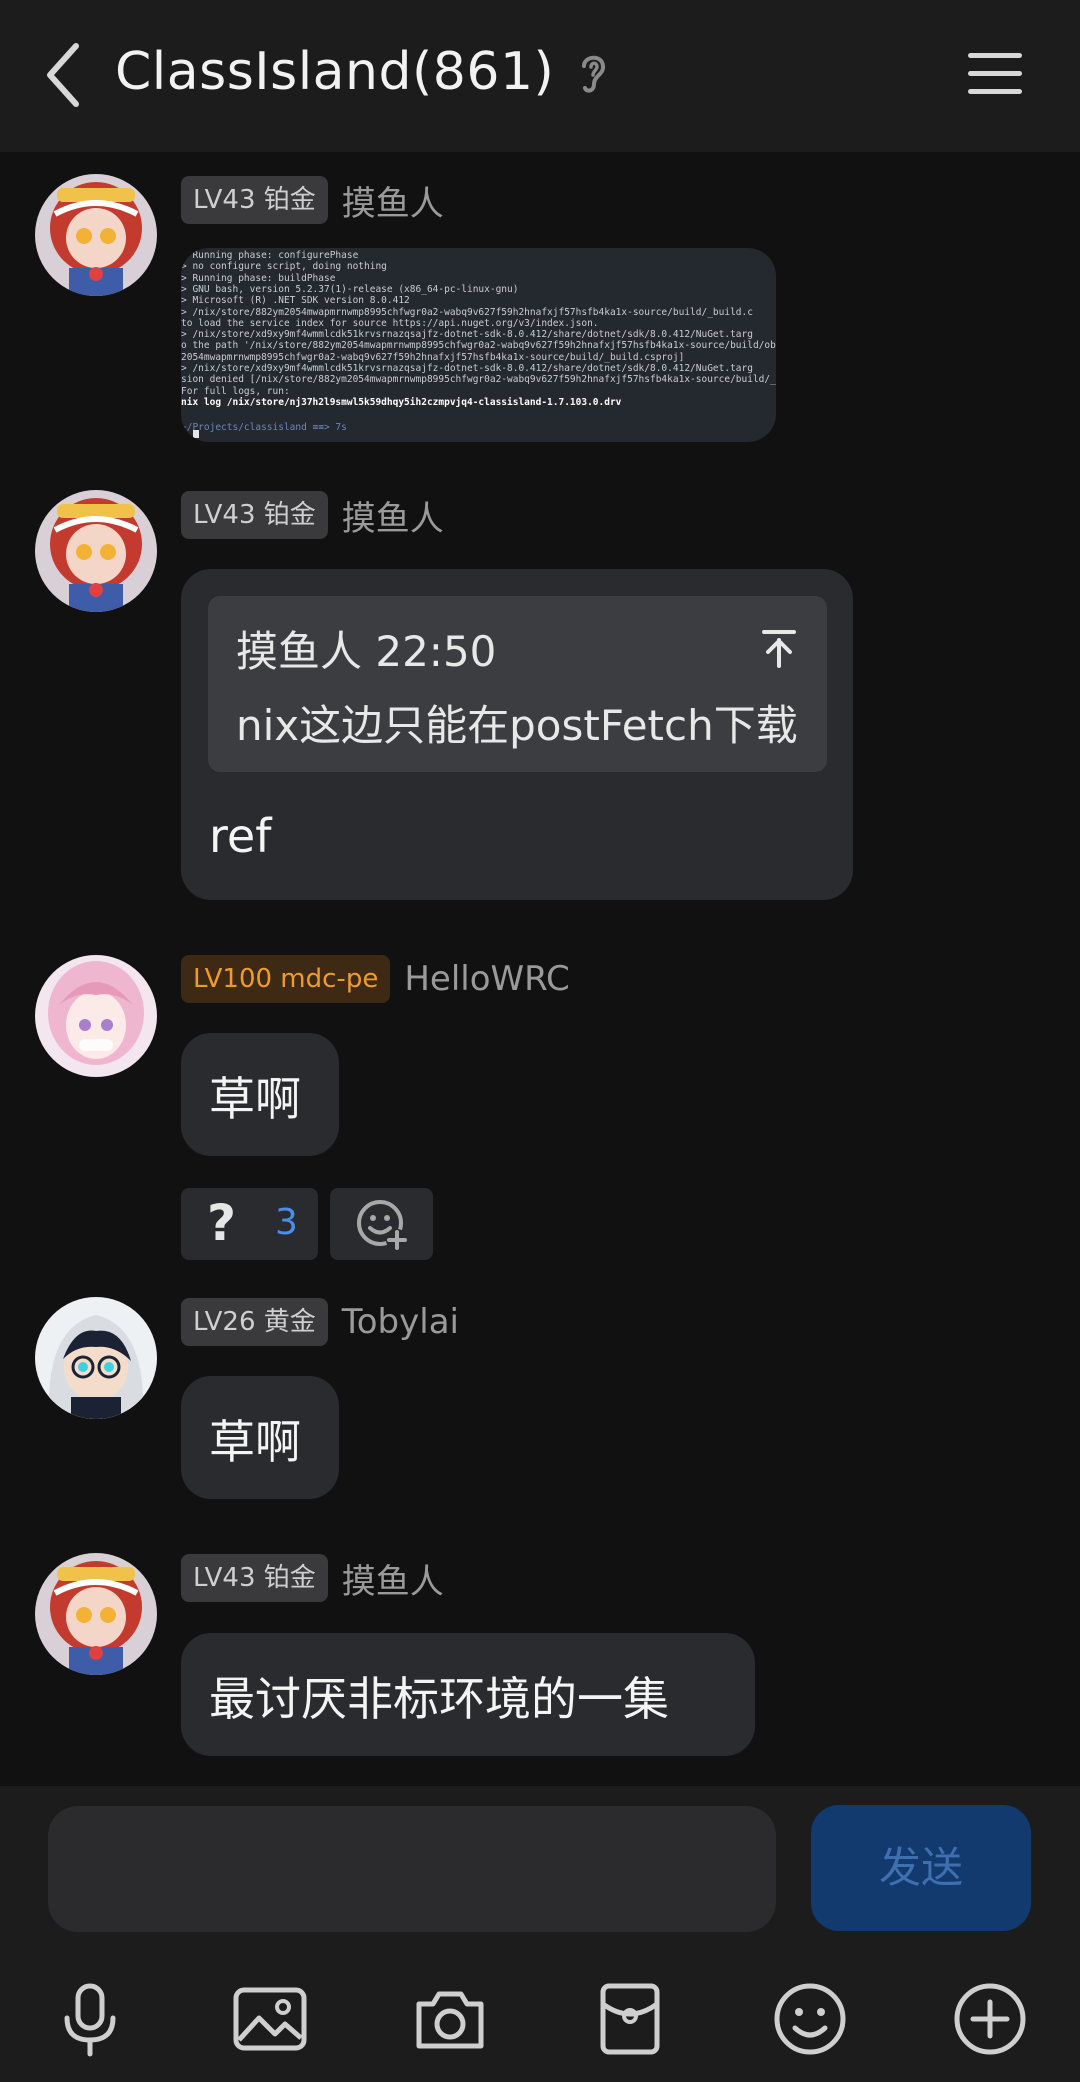  What do you see at coordinates (990, 2019) in the screenshot?
I see `plus-icon` at bounding box center [990, 2019].